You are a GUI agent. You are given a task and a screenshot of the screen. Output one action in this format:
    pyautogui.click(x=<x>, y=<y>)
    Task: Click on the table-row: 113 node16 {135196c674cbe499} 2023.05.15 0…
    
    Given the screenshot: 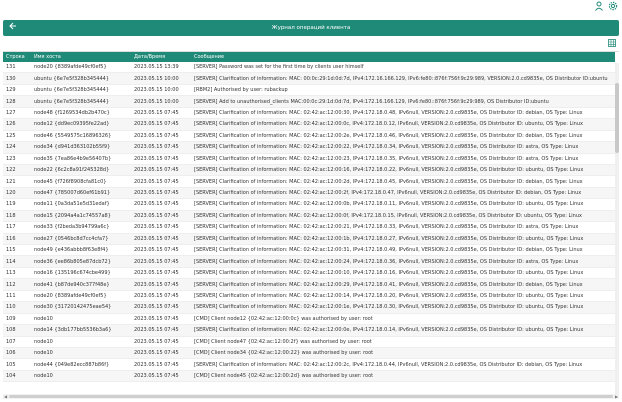 What is the action you would take?
    pyautogui.click(x=309, y=273)
    